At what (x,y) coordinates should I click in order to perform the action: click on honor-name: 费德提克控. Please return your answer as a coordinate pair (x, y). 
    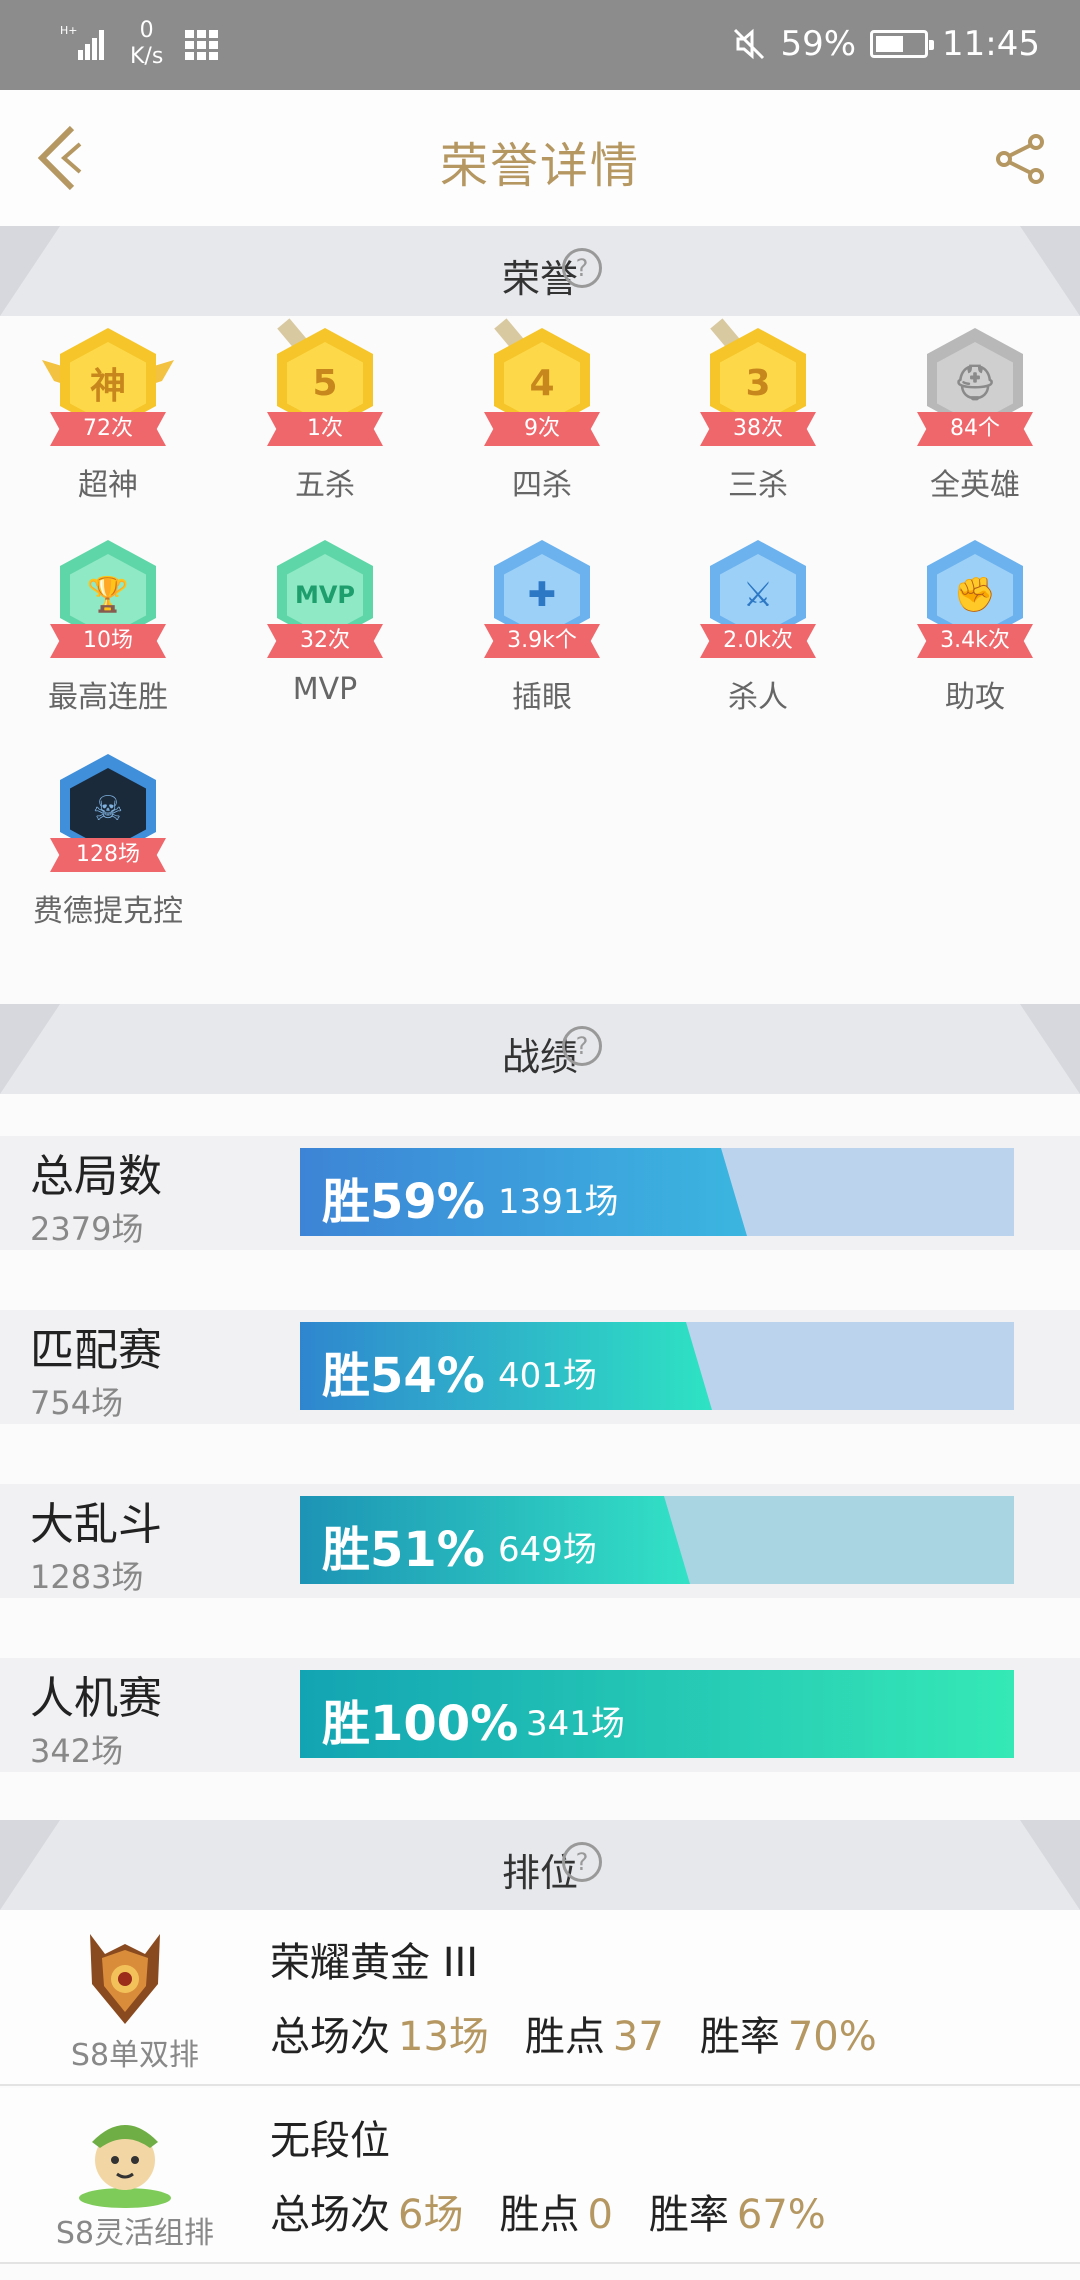
    Looking at the image, I should click on (108, 911).